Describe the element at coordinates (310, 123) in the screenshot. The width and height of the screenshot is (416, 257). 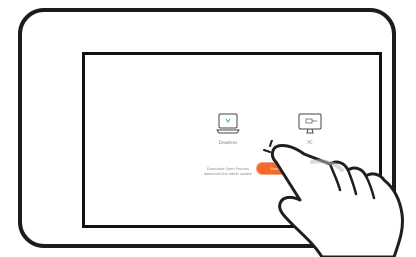
I see `monitor-icon` at that location.